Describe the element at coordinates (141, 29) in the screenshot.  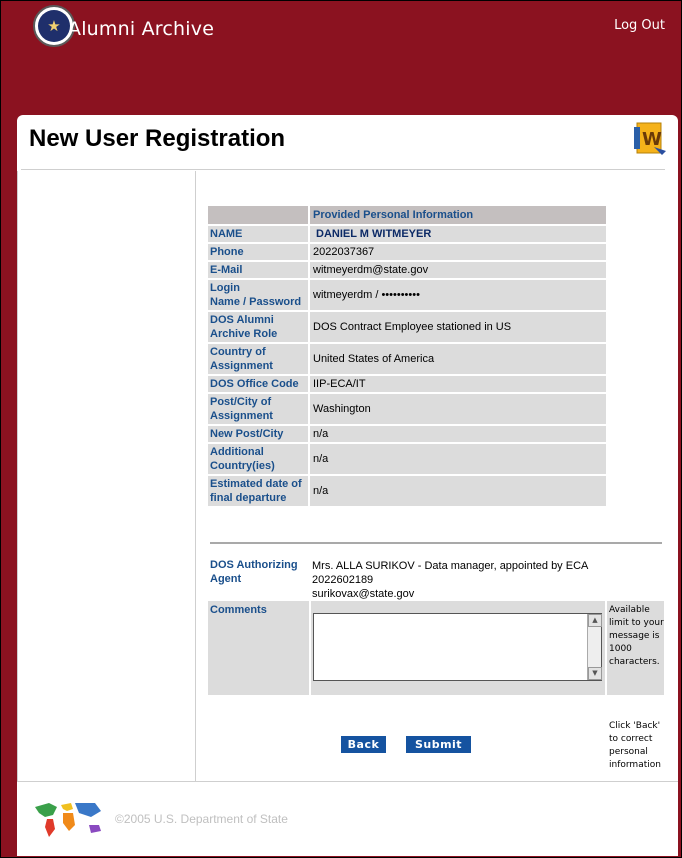
I see `site-title: Alumni Archive` at that location.